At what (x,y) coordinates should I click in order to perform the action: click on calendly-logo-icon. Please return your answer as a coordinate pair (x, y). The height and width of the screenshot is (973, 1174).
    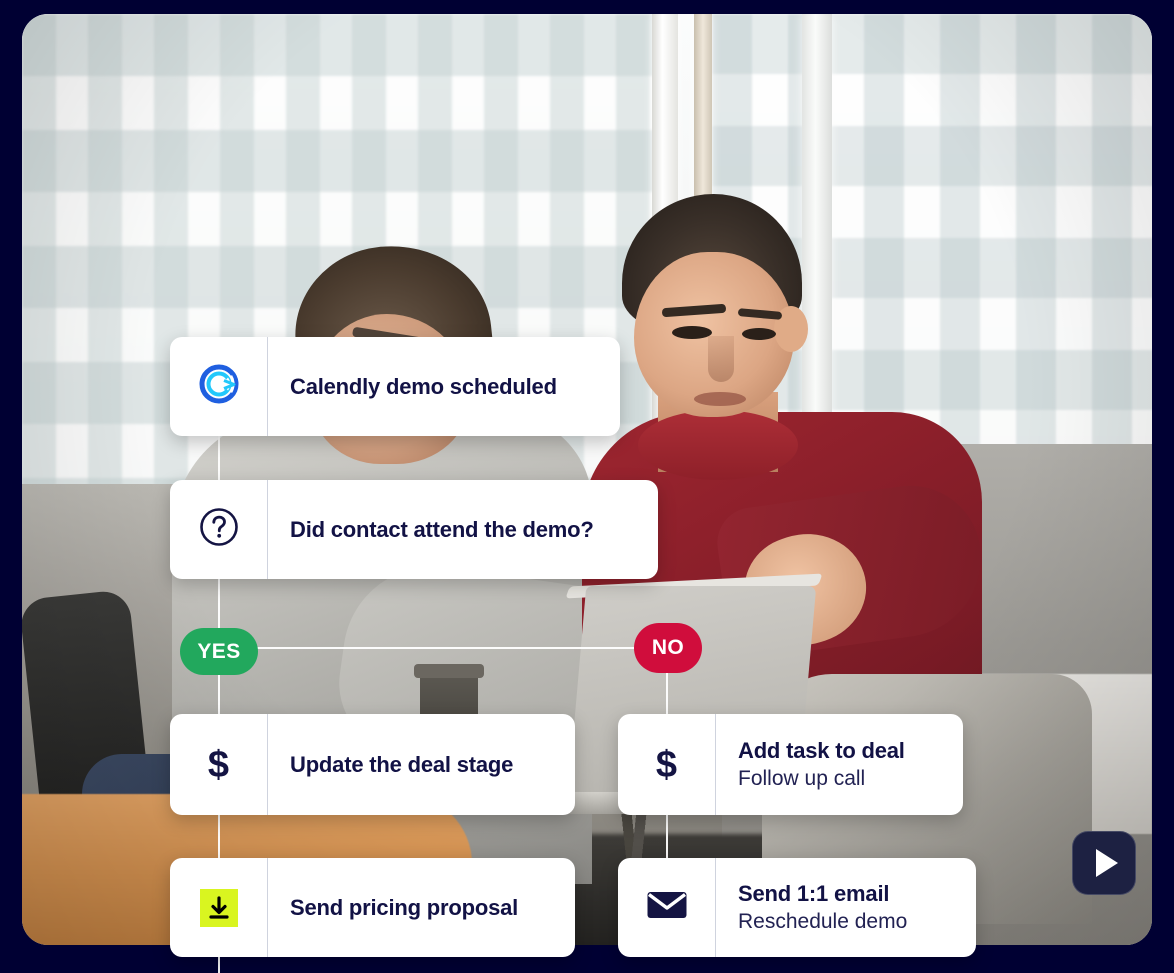
    Looking at the image, I should click on (219, 386).